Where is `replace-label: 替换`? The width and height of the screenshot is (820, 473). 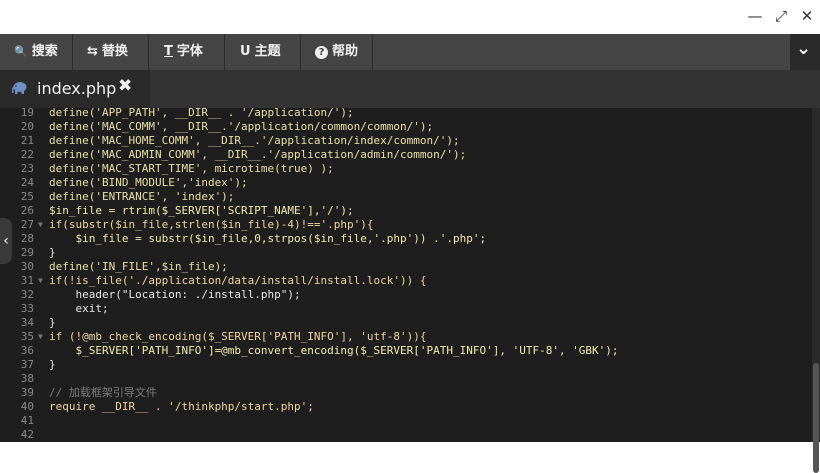 replace-label: 替换 is located at coordinates (114, 51).